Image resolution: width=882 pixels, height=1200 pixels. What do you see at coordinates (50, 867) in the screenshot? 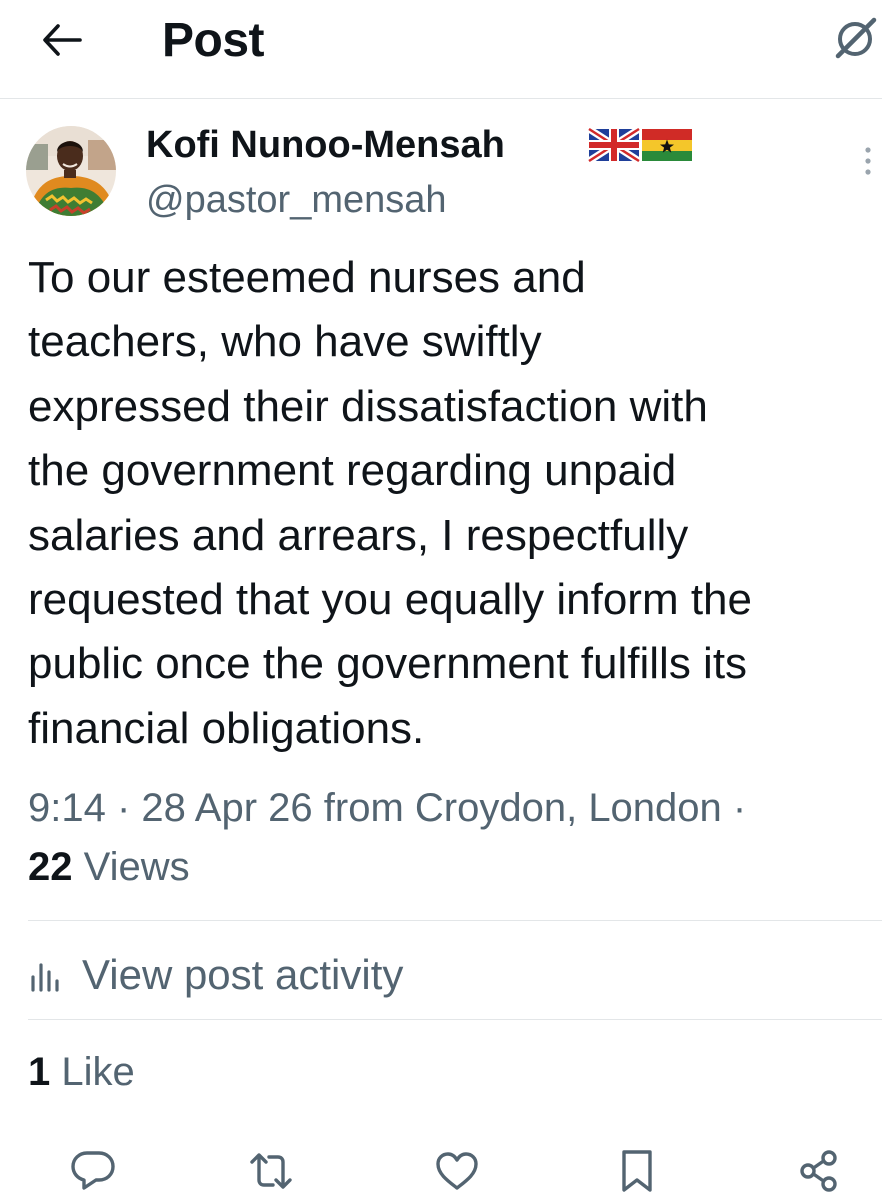
I see `views-number: 22` at bounding box center [50, 867].